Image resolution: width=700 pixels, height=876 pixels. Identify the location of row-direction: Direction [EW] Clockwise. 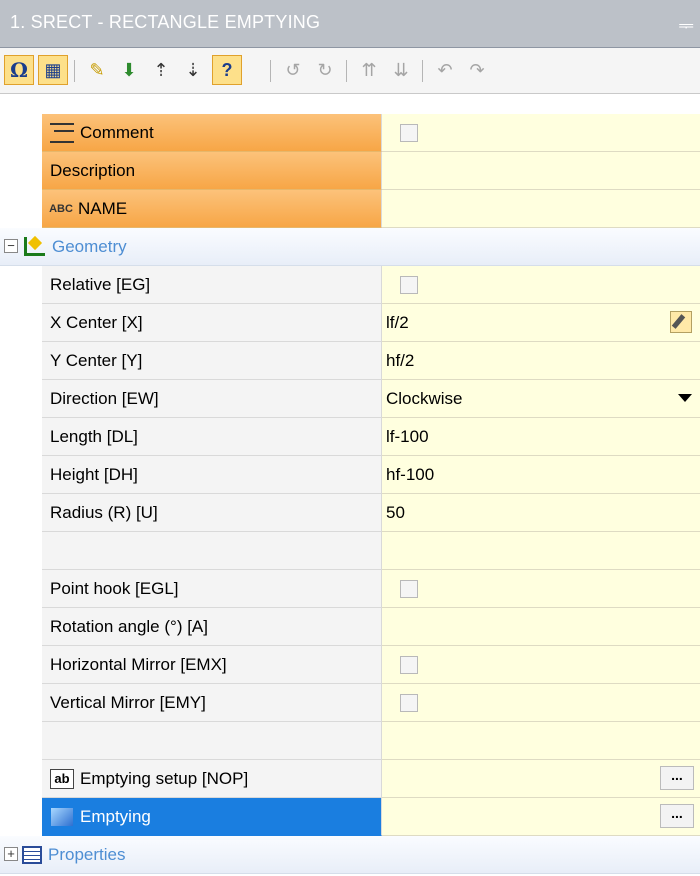
(350, 399).